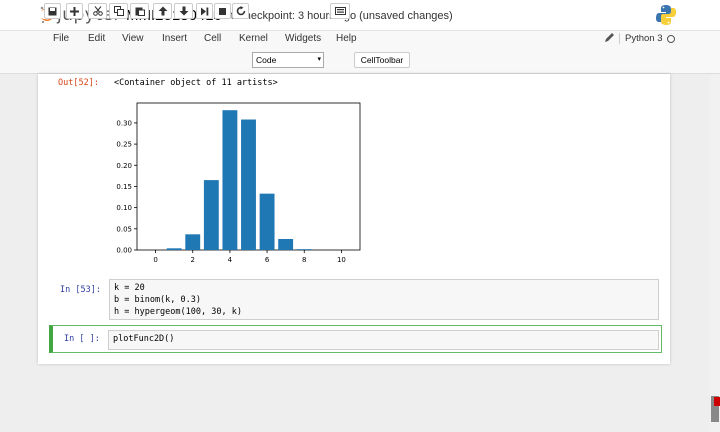  I want to click on y-tick-label: 0.05, so click(124, 229).